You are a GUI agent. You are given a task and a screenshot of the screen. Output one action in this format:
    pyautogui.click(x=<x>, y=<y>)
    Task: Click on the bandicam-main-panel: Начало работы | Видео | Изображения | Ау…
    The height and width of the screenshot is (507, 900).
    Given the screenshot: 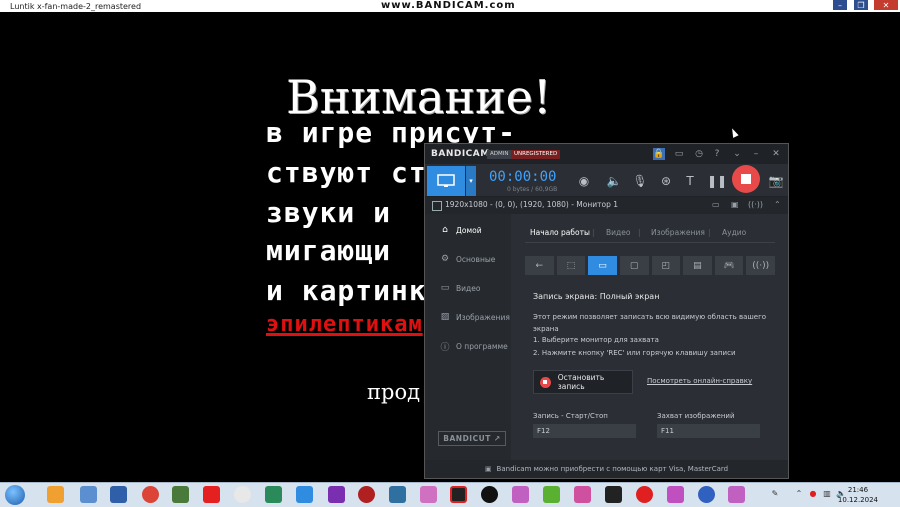 What is the action you would take?
    pyautogui.click(x=649, y=337)
    